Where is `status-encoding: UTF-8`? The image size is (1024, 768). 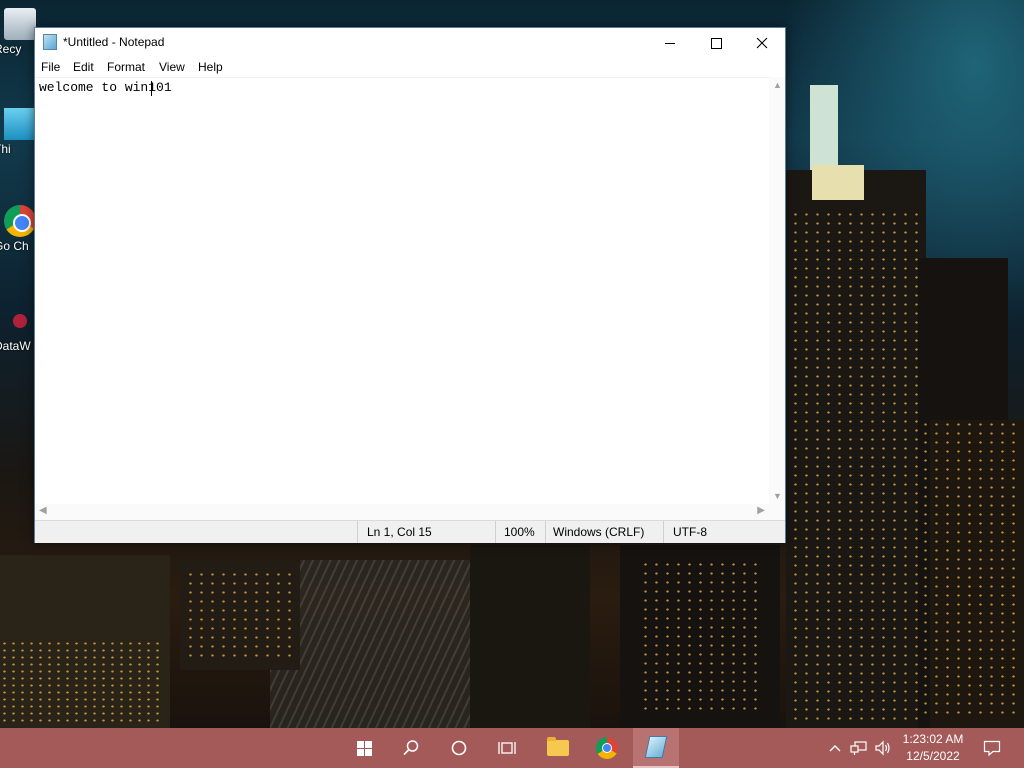 status-encoding: UTF-8 is located at coordinates (690, 532).